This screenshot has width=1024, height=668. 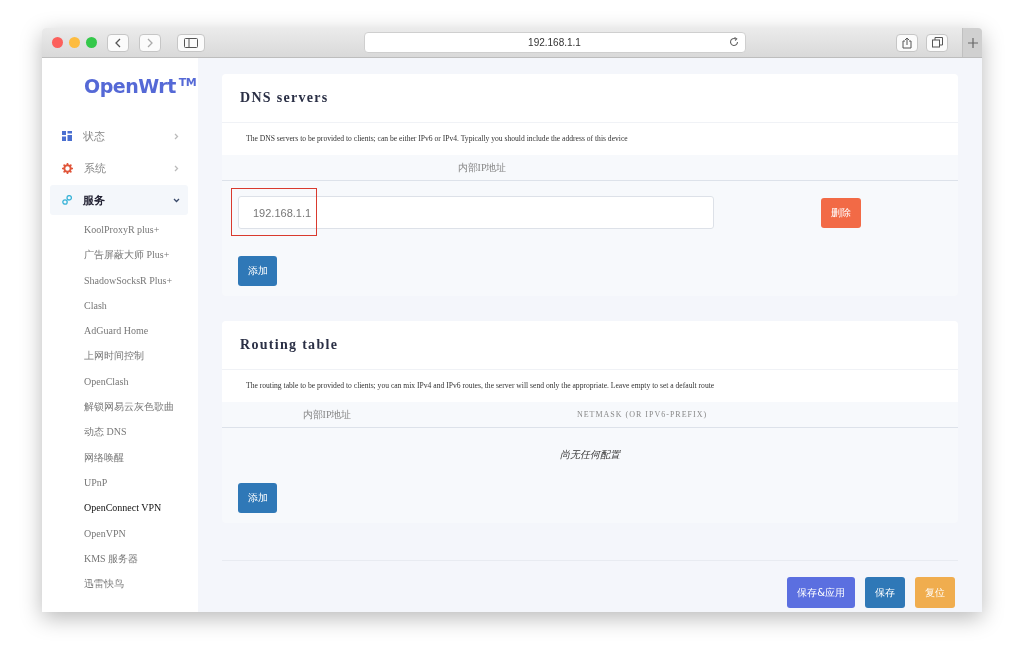 I want to click on new-tab-button, so click(x=972, y=42).